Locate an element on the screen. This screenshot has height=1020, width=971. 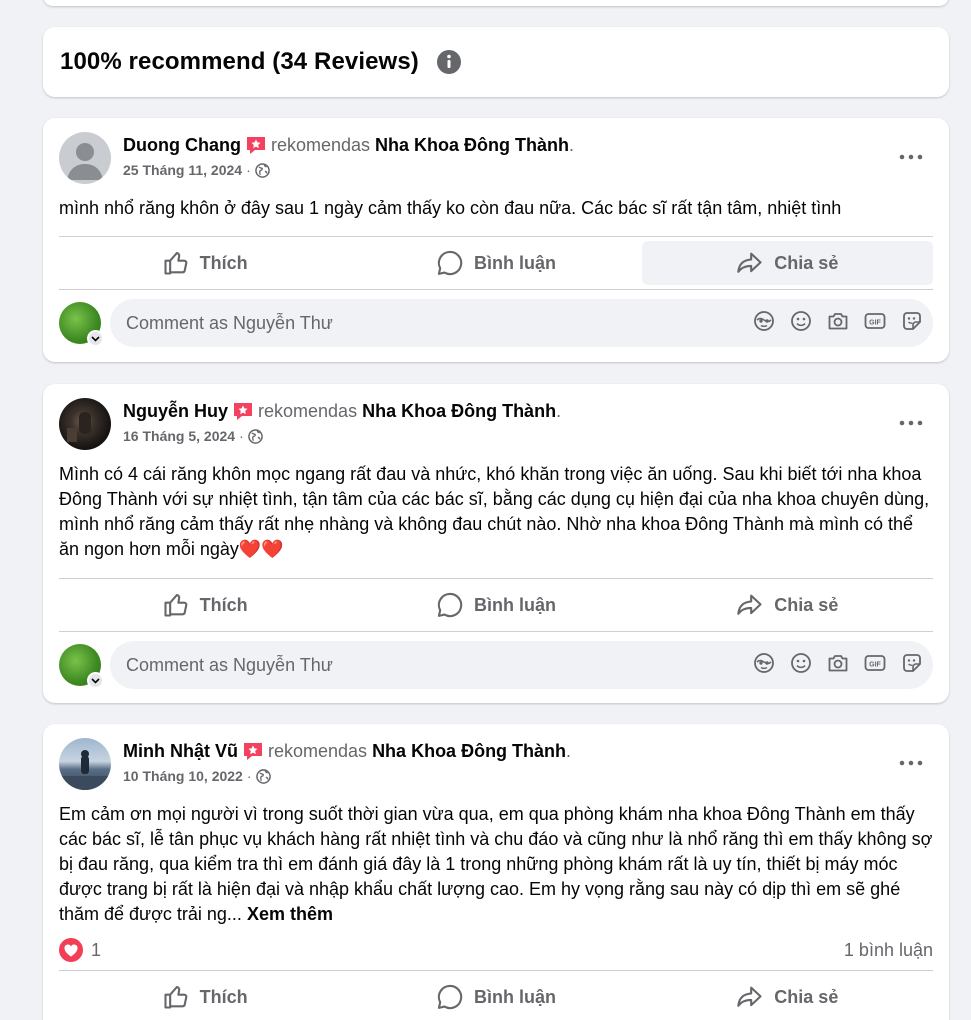
reaction-summary: 1 1 bình luận is located at coordinates (496, 950).